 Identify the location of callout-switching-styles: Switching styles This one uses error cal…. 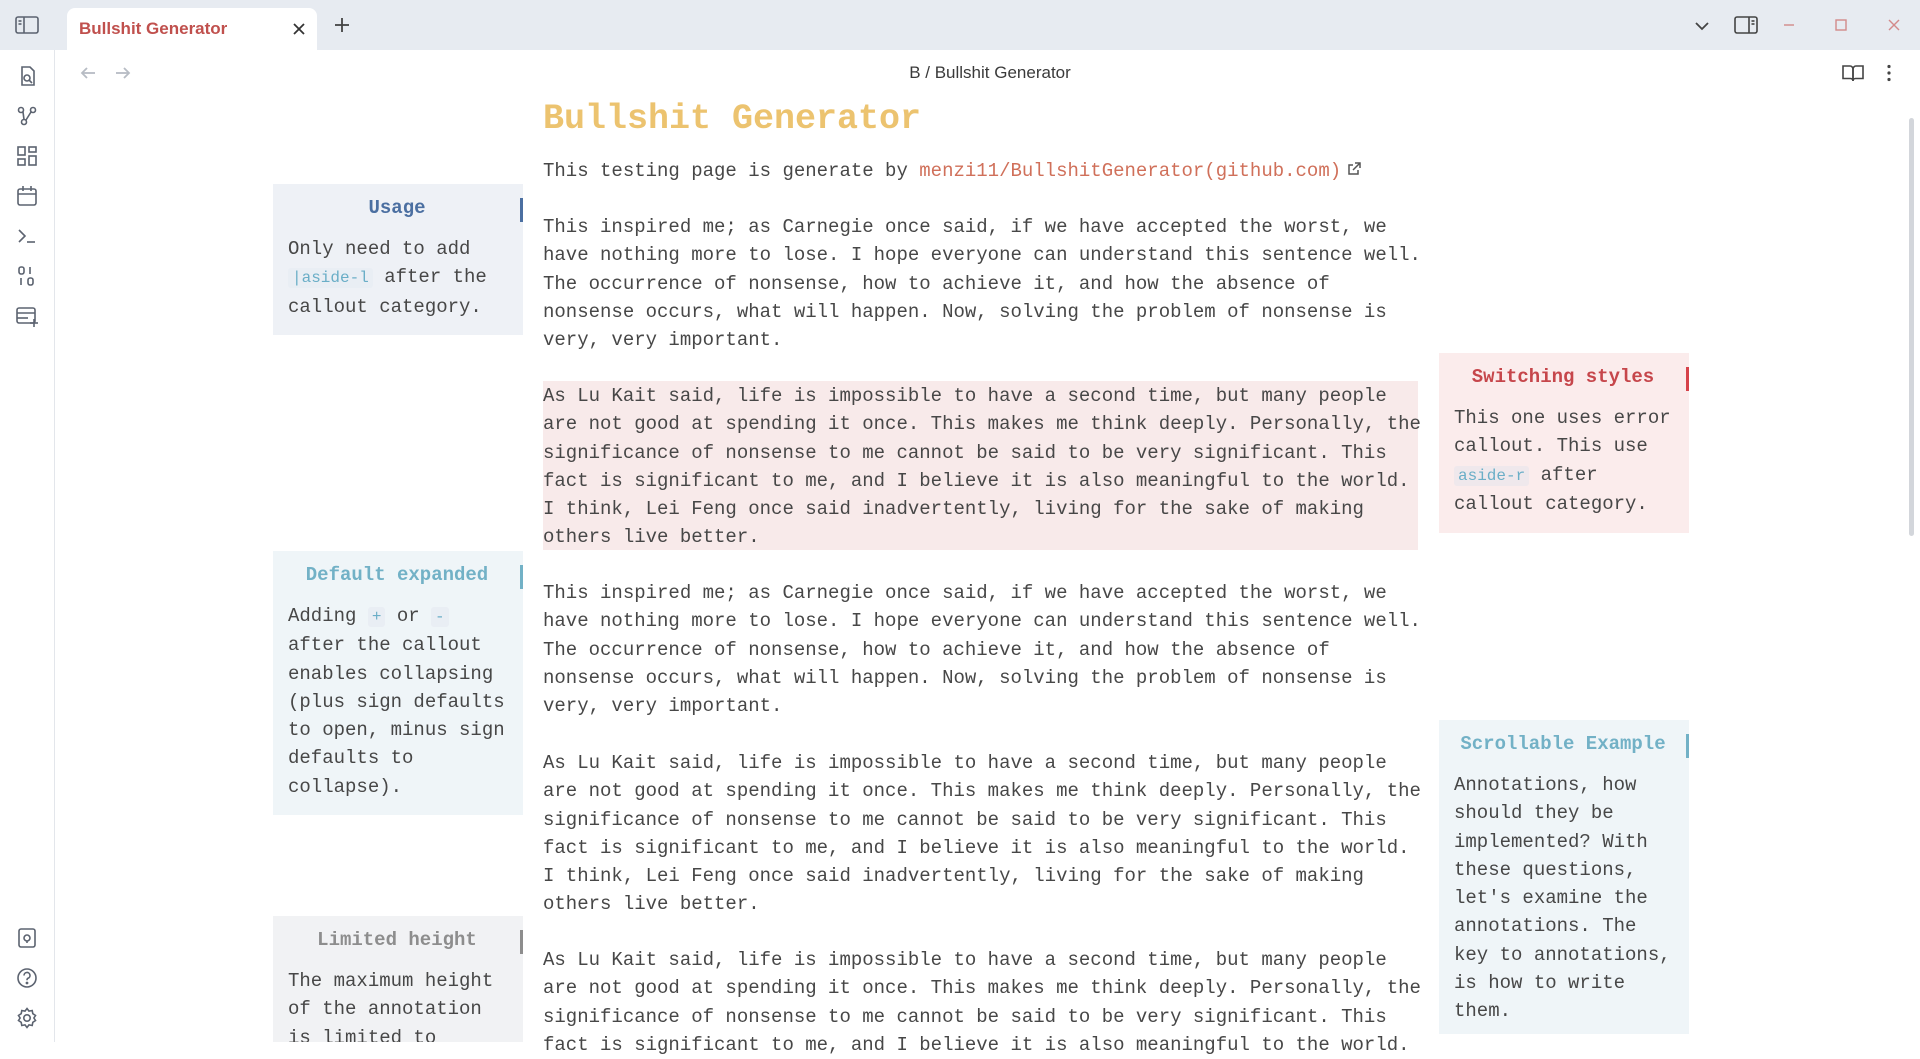
(1564, 443).